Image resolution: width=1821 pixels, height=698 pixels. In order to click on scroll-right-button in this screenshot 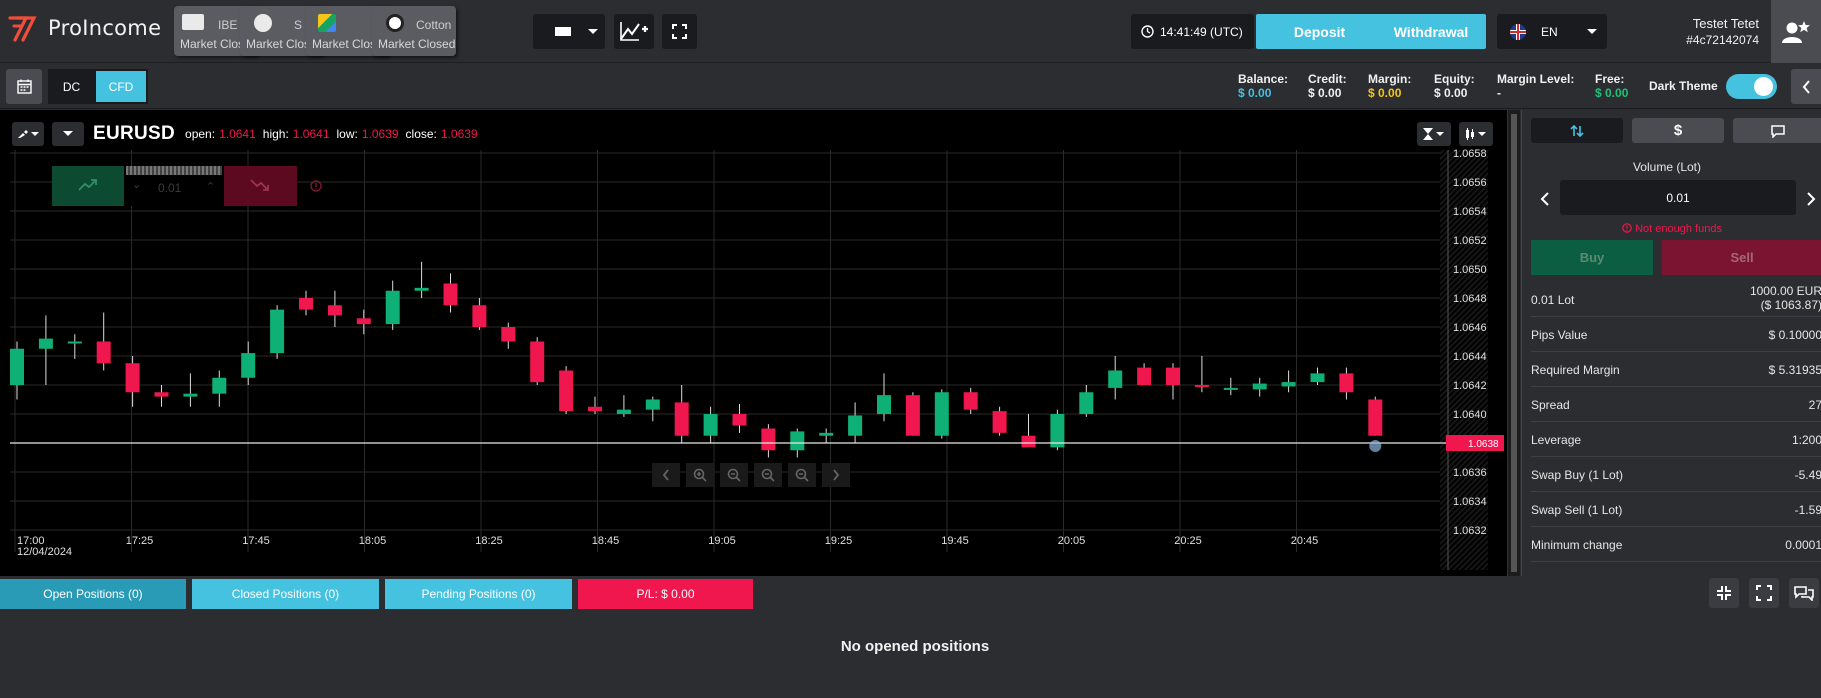, I will do `click(836, 475)`.